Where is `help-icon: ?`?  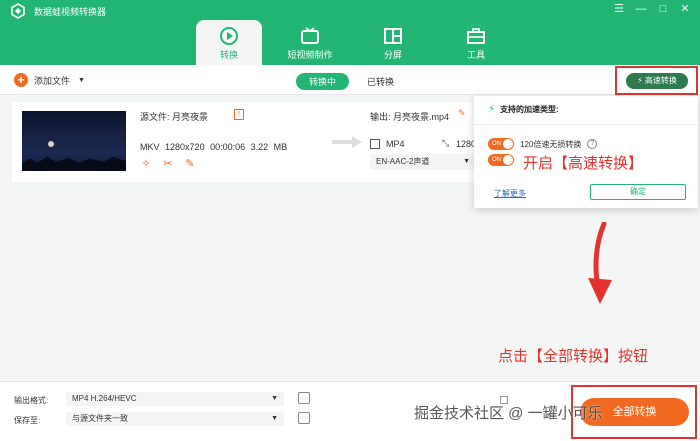 help-icon: ? is located at coordinates (592, 144).